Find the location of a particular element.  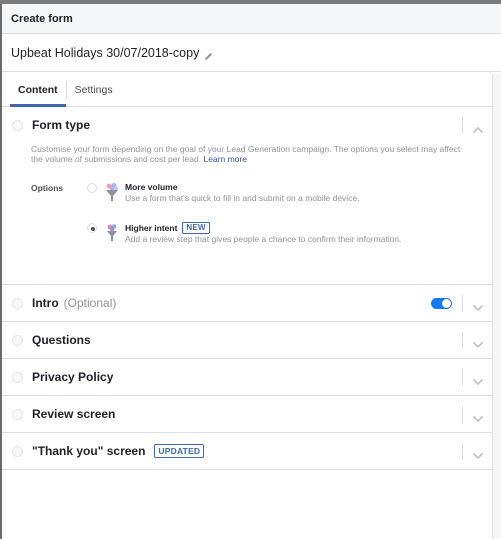

section-title: Intro (Optional) is located at coordinates (74, 303).